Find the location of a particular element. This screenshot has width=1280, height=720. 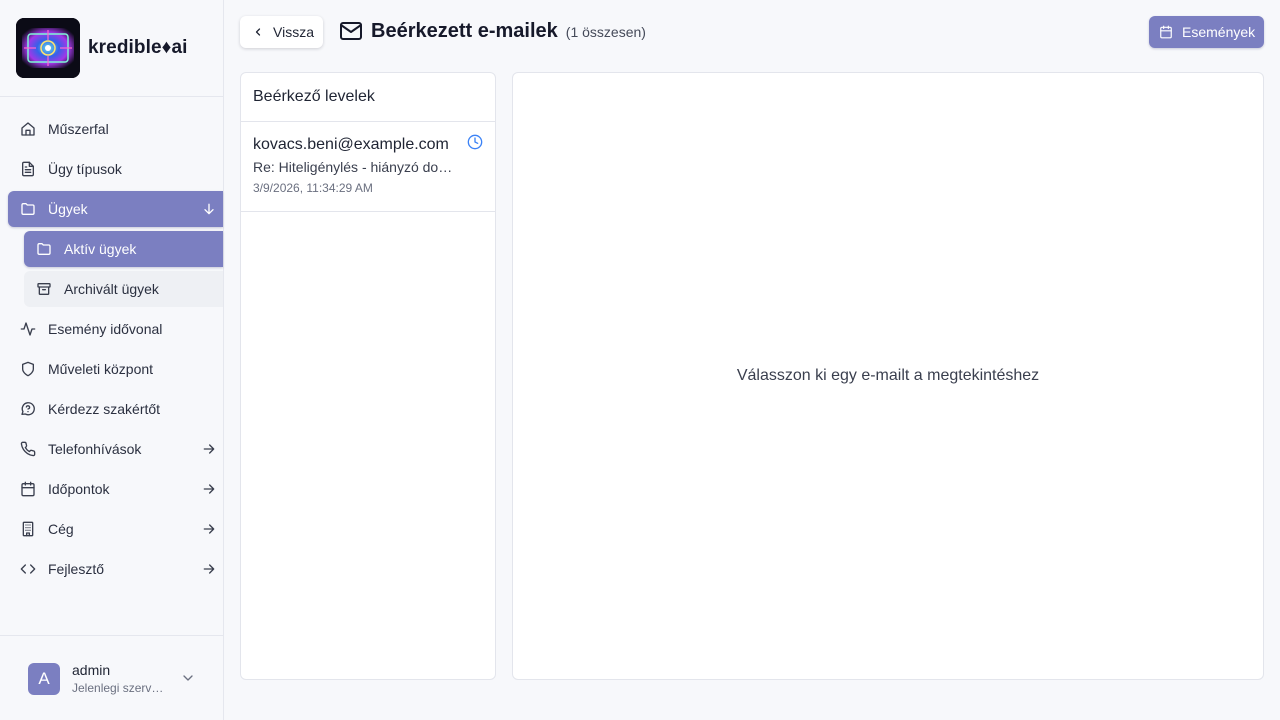

sidebar-item-label: Ügy típusok is located at coordinates (85, 169).